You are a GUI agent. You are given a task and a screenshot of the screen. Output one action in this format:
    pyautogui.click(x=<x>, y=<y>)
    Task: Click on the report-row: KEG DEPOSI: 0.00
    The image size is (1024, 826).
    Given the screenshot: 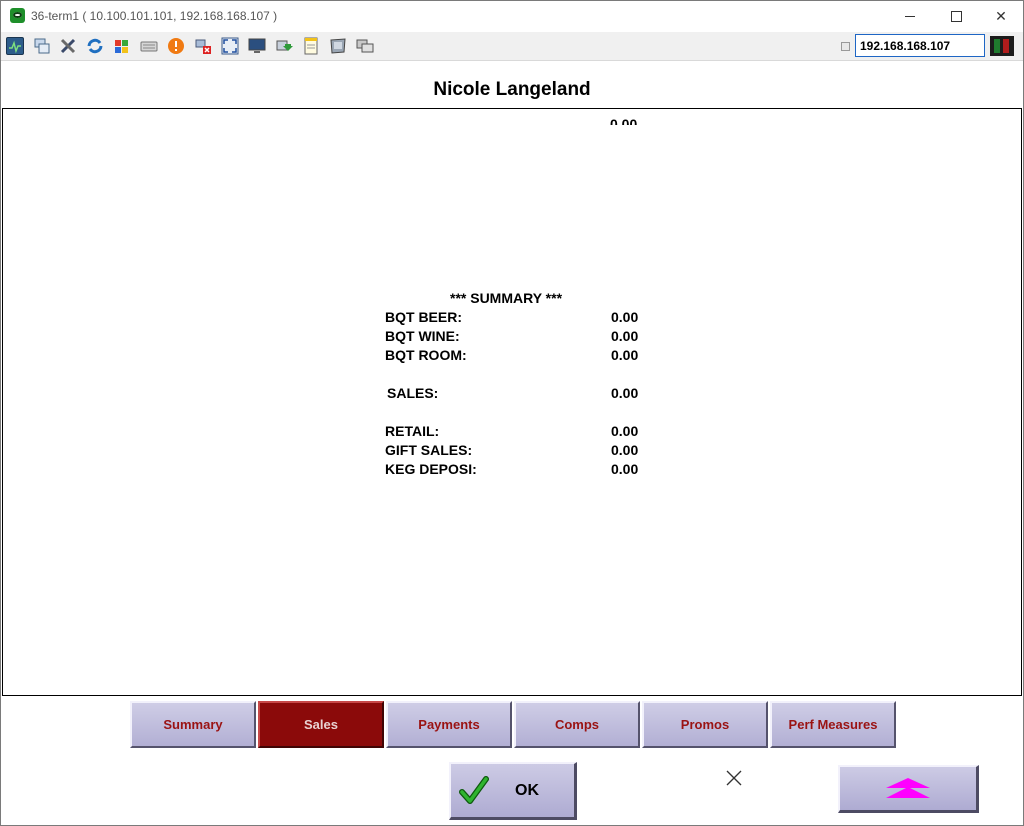 What is the action you would take?
    pyautogui.click(x=515, y=470)
    